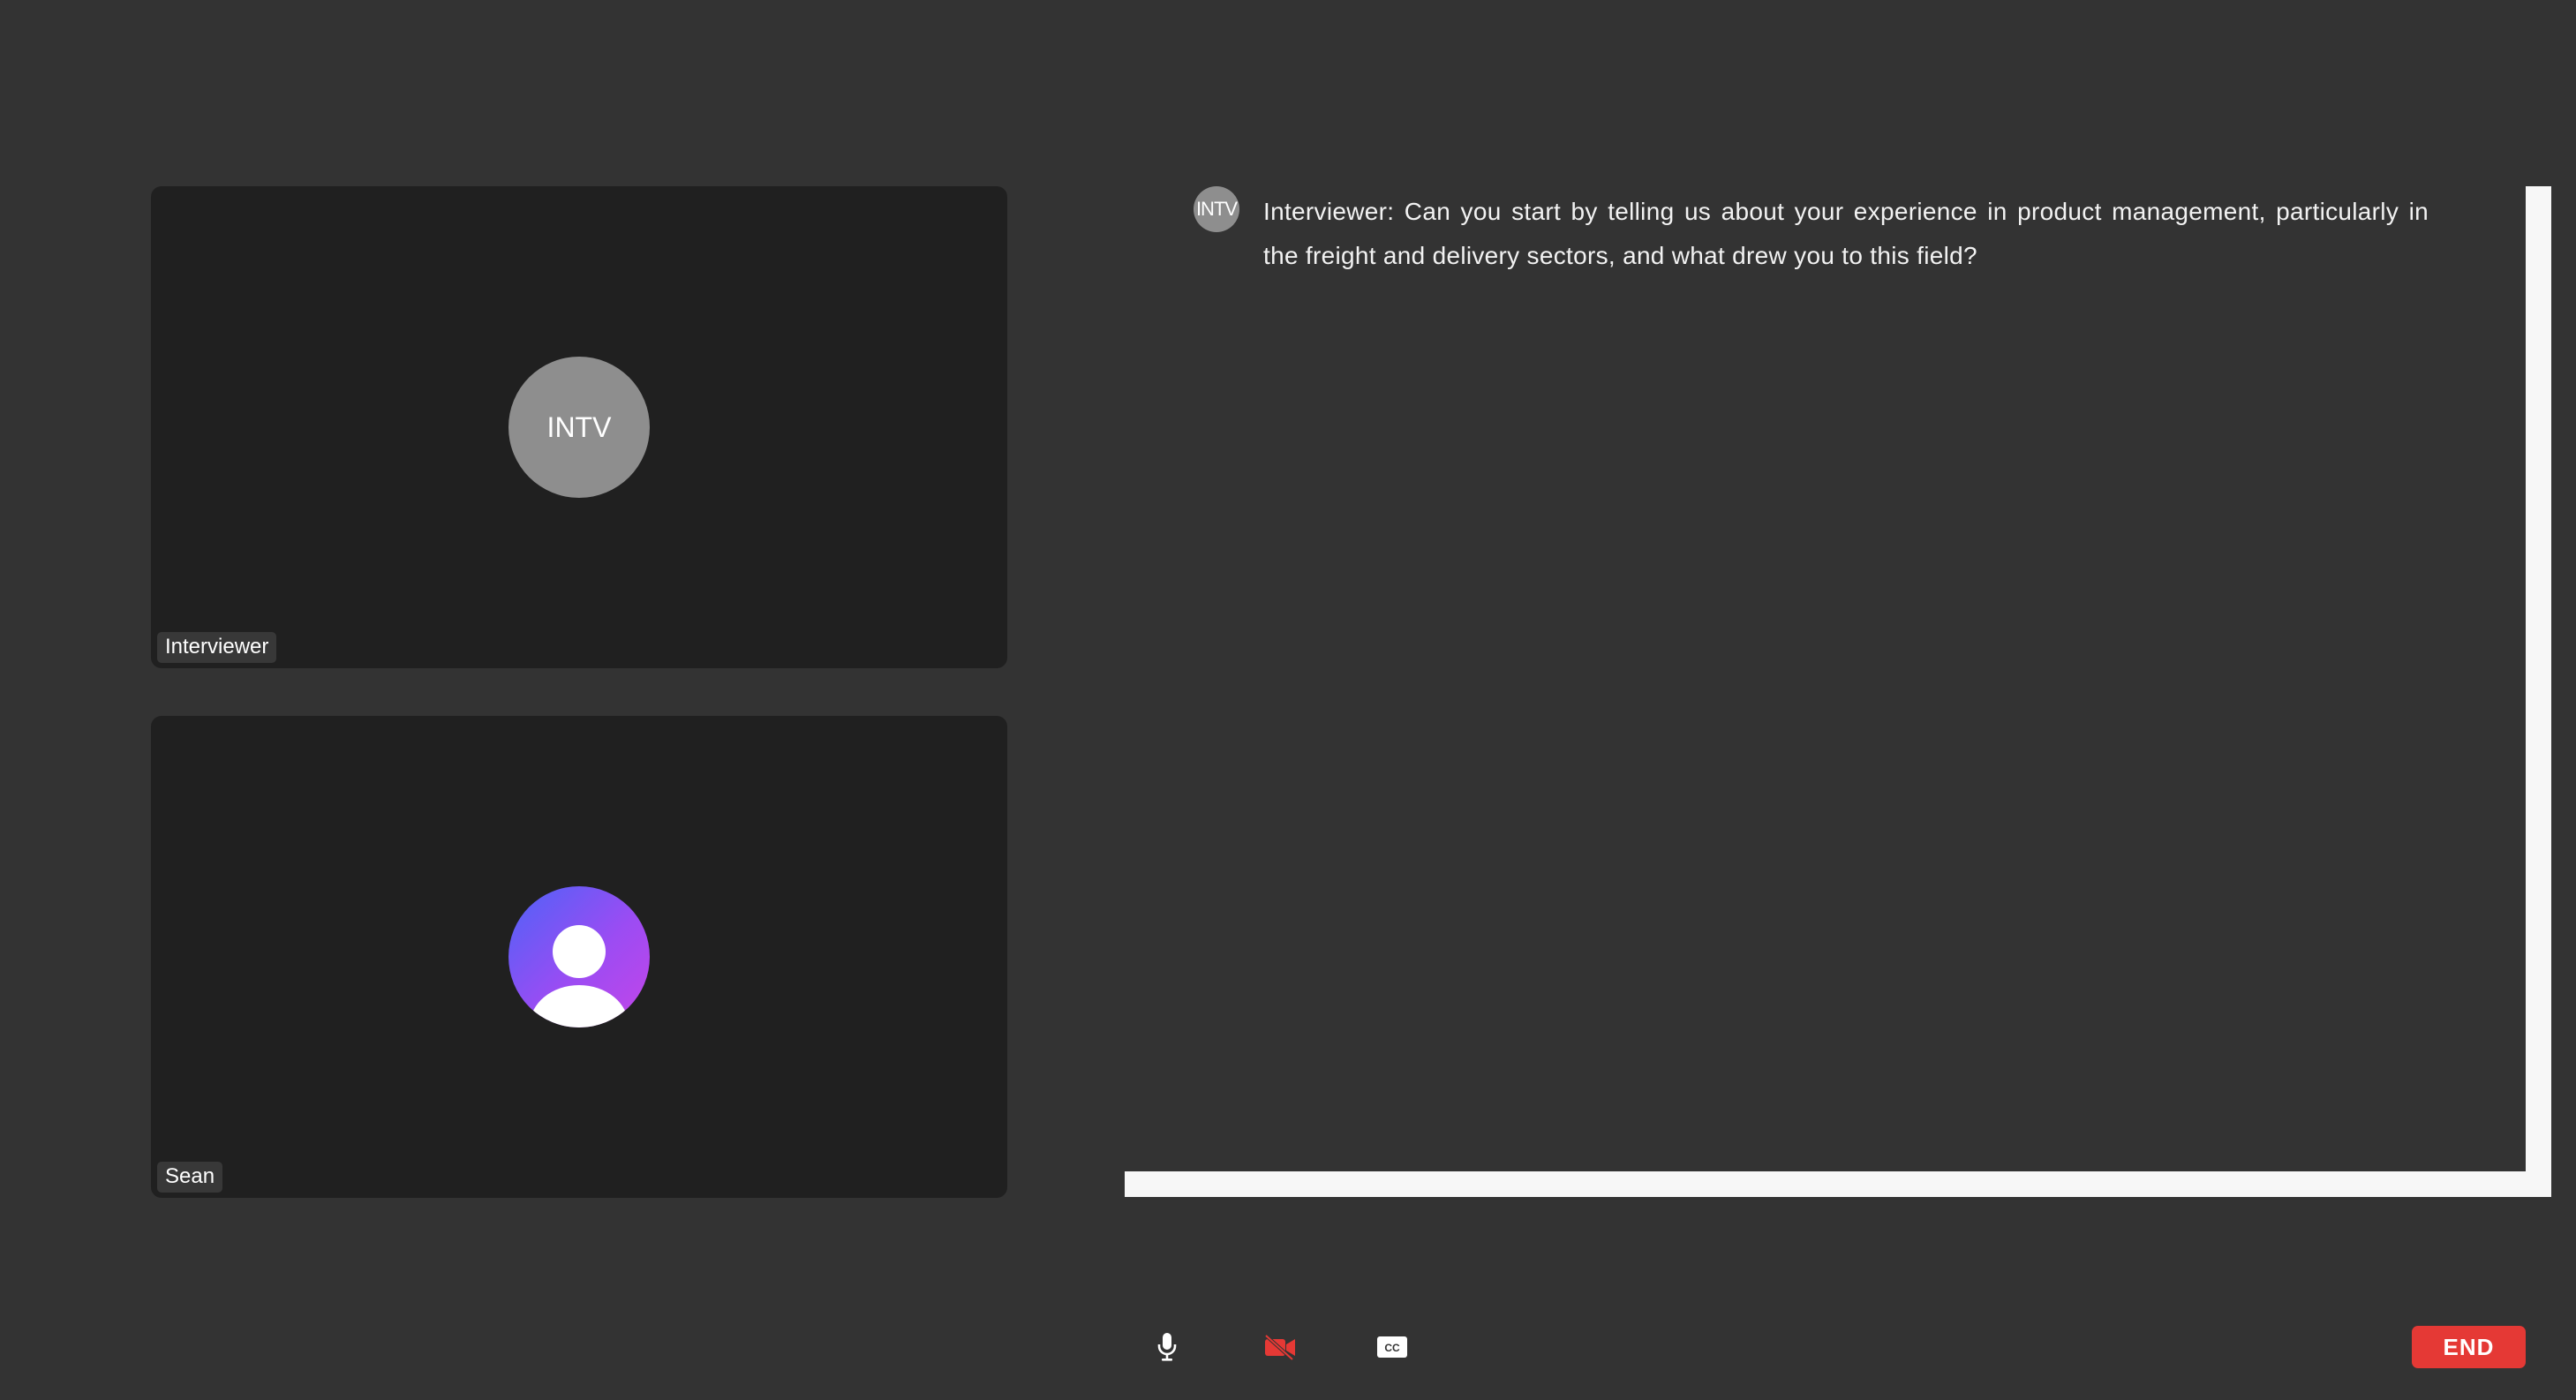 Image resolution: width=2576 pixels, height=1400 pixels. I want to click on camera-toggle-button, so click(1280, 1347).